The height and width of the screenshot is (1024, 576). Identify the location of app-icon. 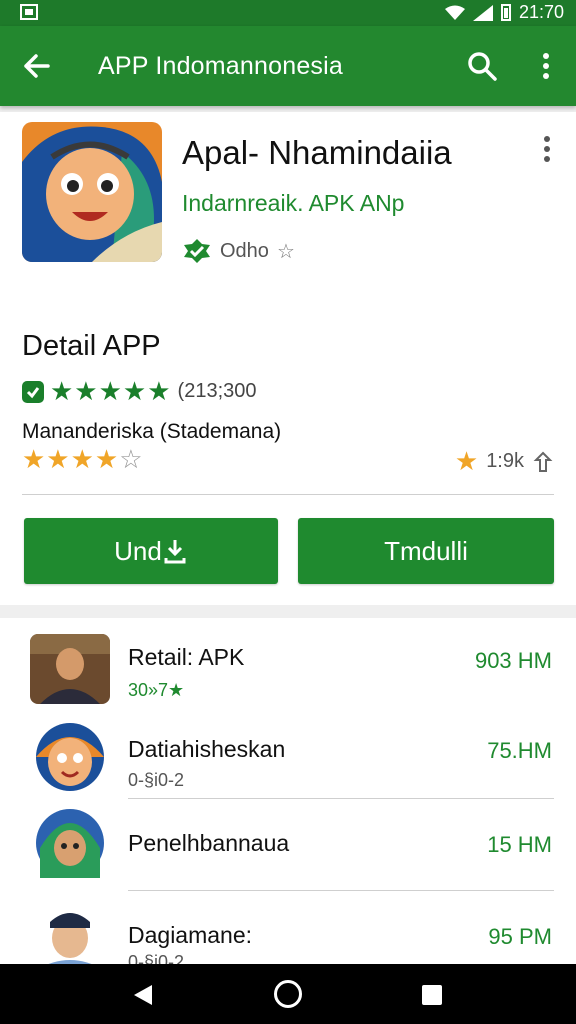
(92, 192).